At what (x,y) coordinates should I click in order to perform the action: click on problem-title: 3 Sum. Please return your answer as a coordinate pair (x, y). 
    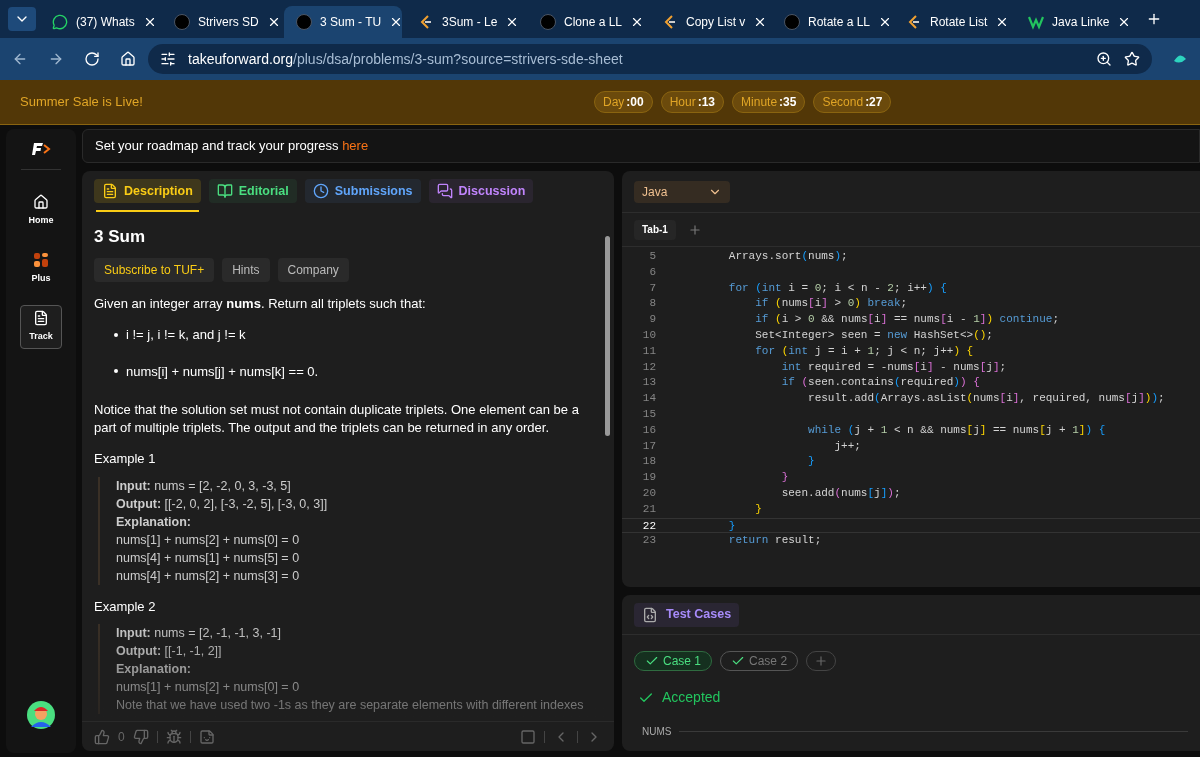
    Looking at the image, I should click on (120, 237).